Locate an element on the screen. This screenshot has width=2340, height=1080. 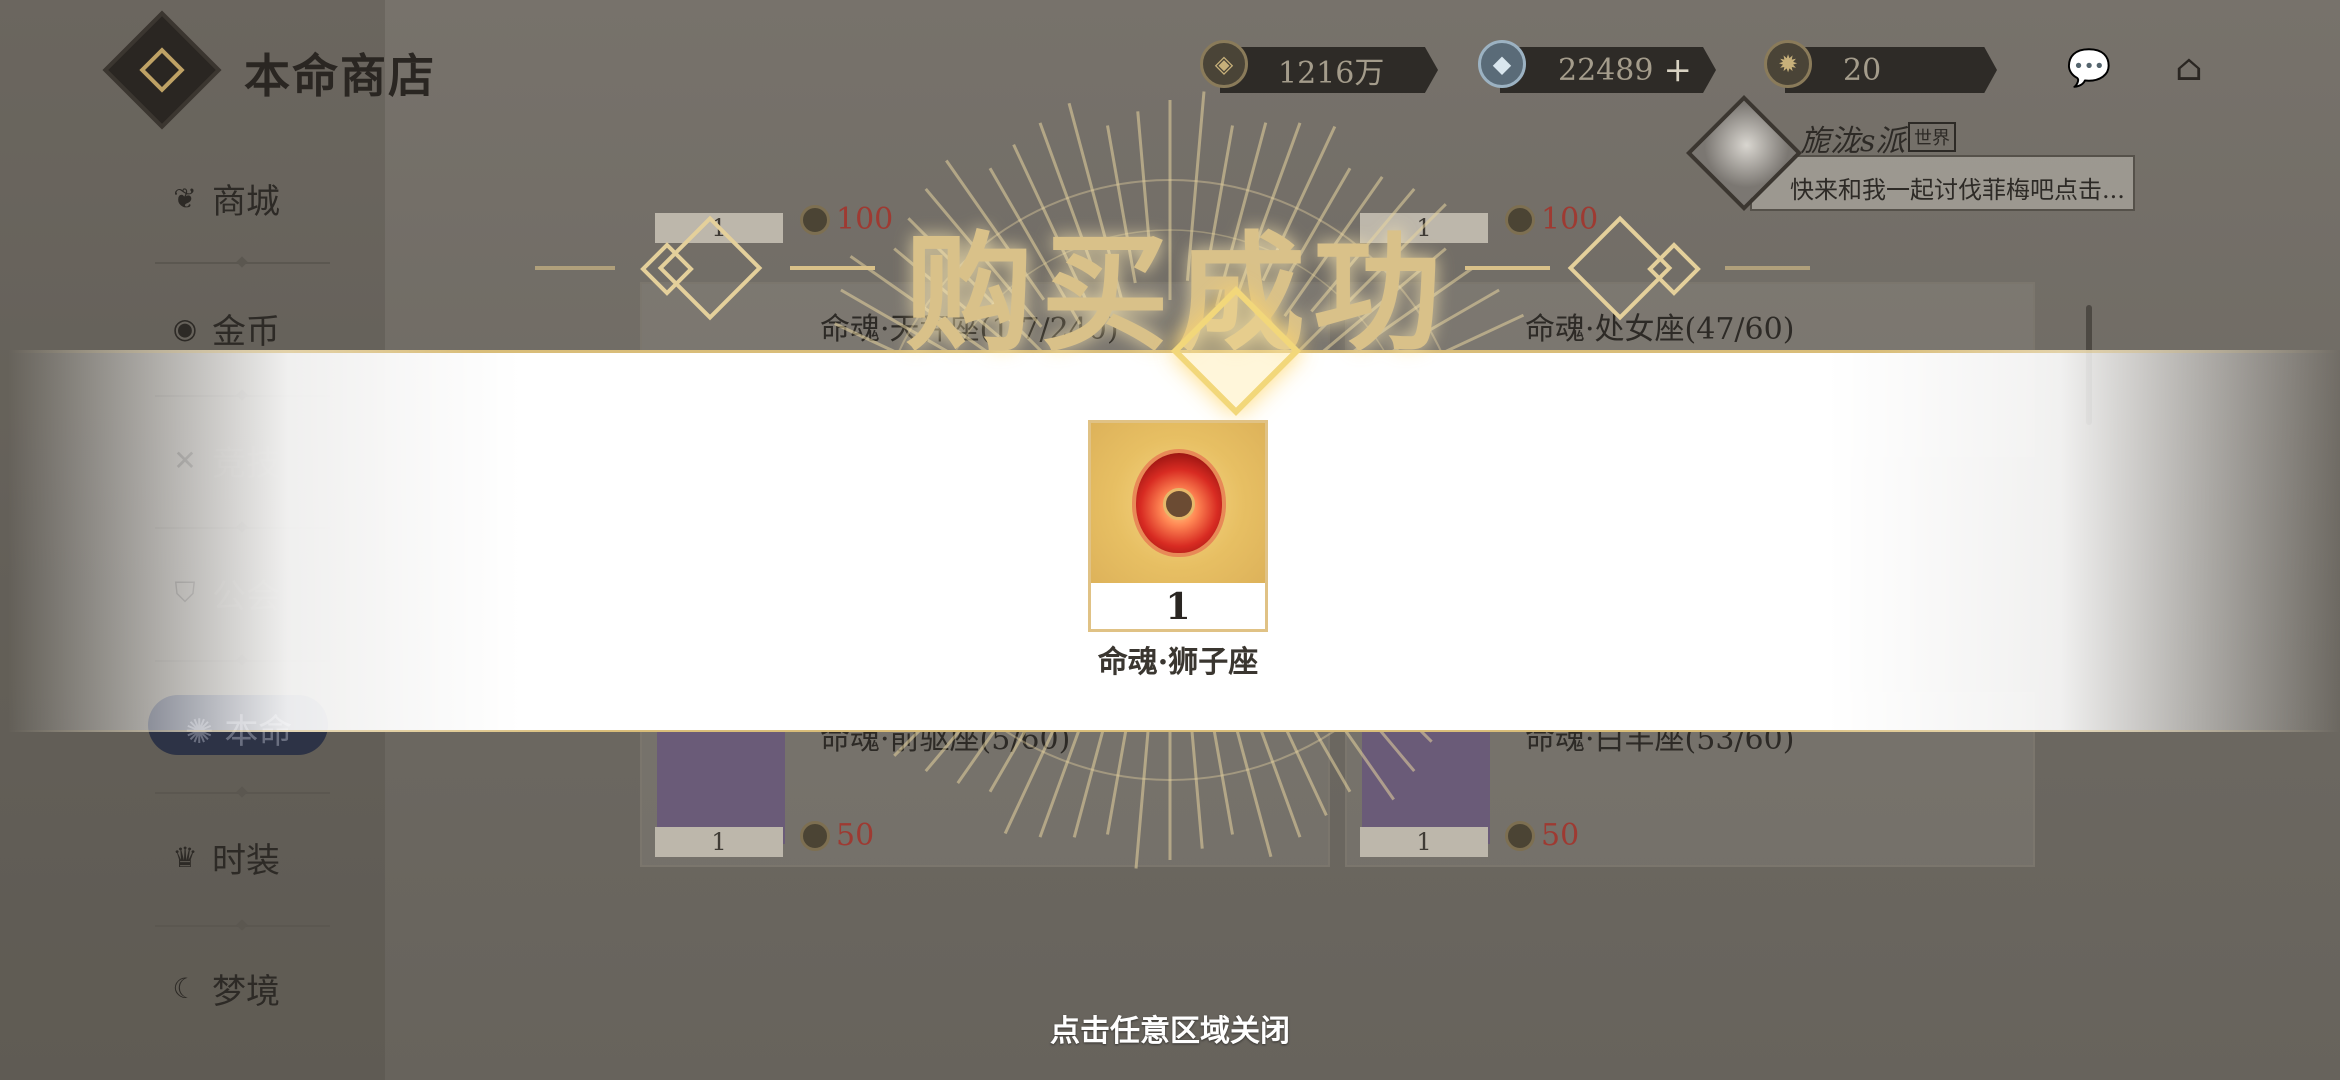
close-hint: 点击任意区域关闭 is located at coordinates (1170, 1028).